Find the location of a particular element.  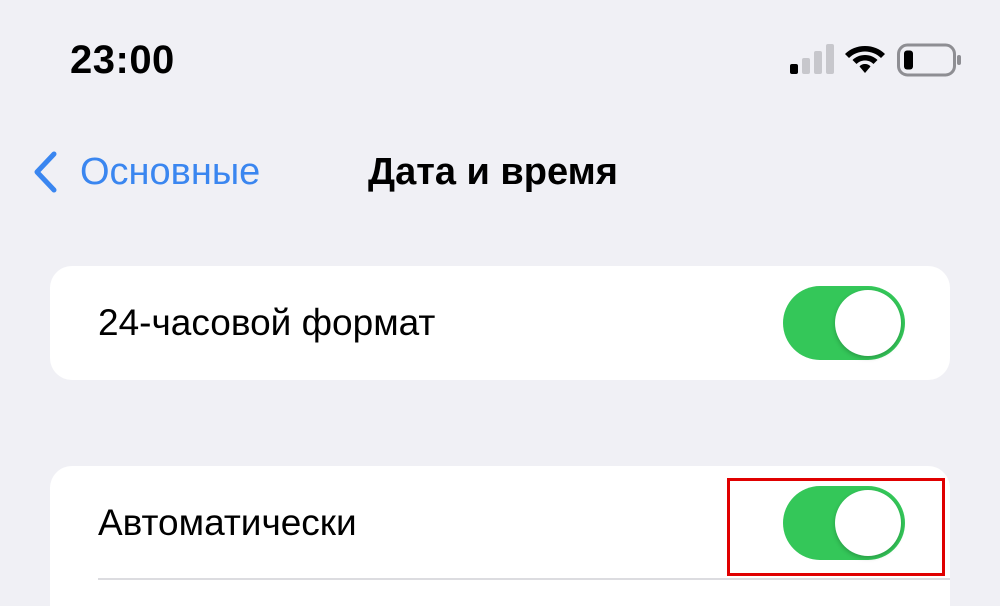

setting-label-24-hour-format: 24-часовой формат is located at coordinates (267, 322).